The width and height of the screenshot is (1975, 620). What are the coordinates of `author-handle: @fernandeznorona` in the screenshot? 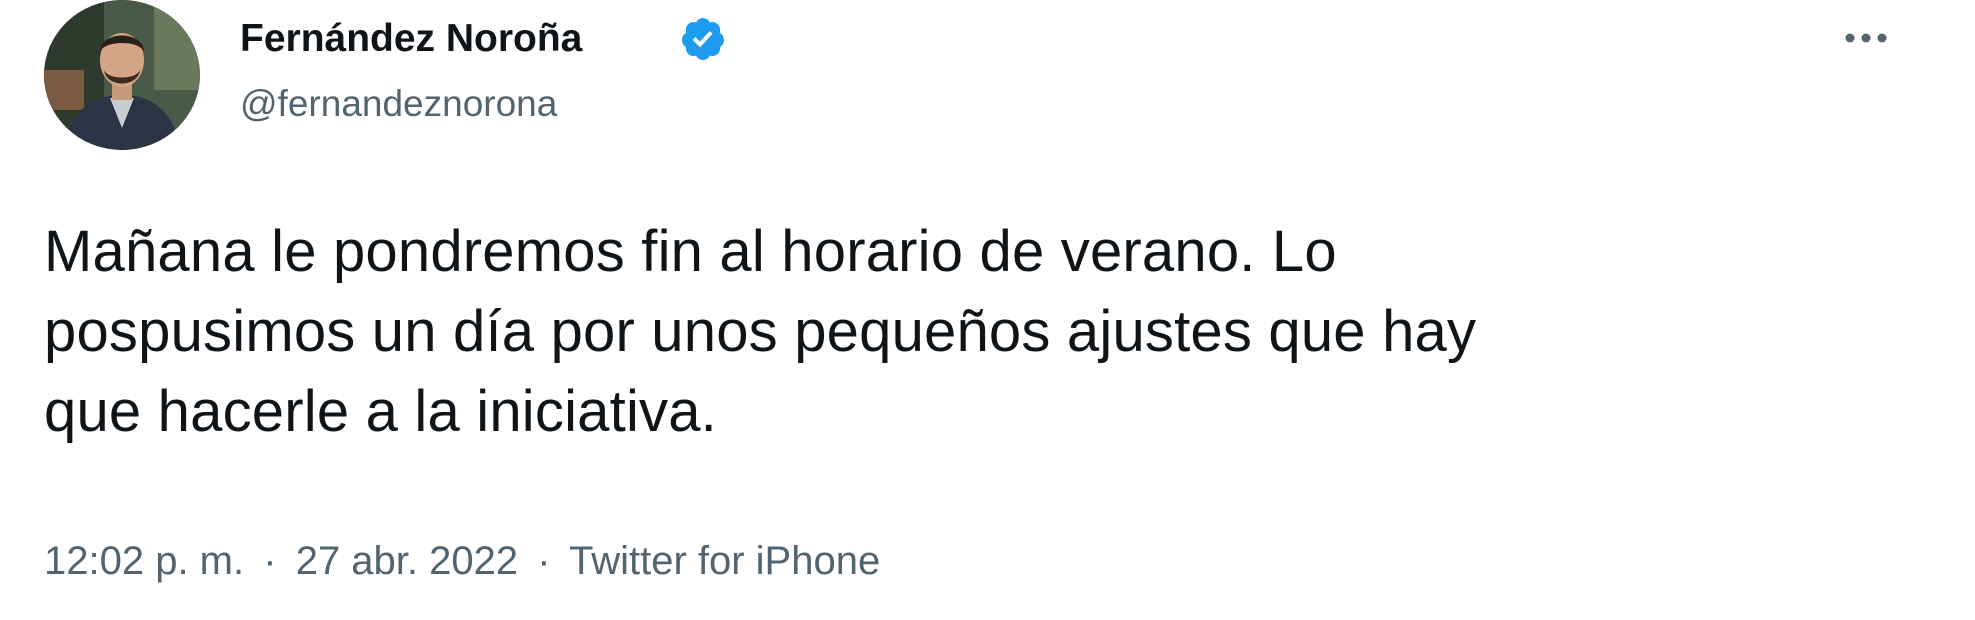 It's located at (398, 104).